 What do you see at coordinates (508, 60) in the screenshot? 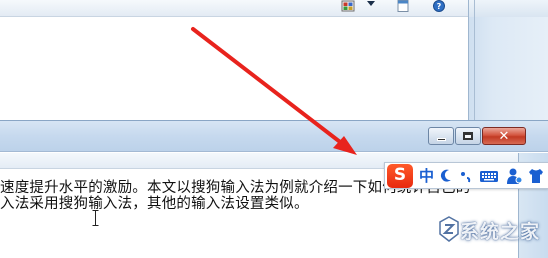
I see `background-window-frame` at bounding box center [508, 60].